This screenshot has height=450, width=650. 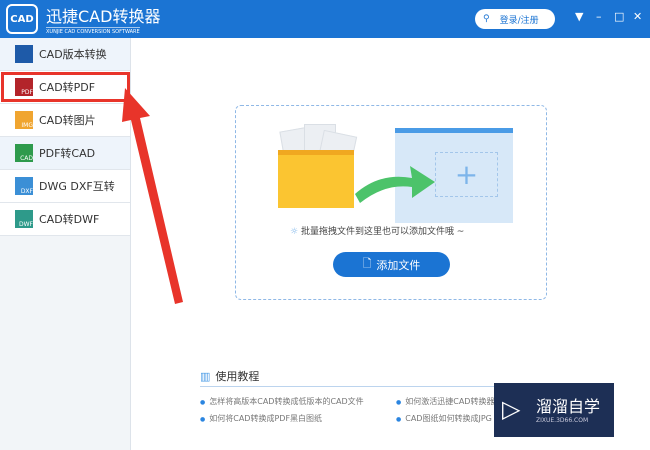 What do you see at coordinates (152, 196) in the screenshot?
I see `annotation-arrow` at bounding box center [152, 196].